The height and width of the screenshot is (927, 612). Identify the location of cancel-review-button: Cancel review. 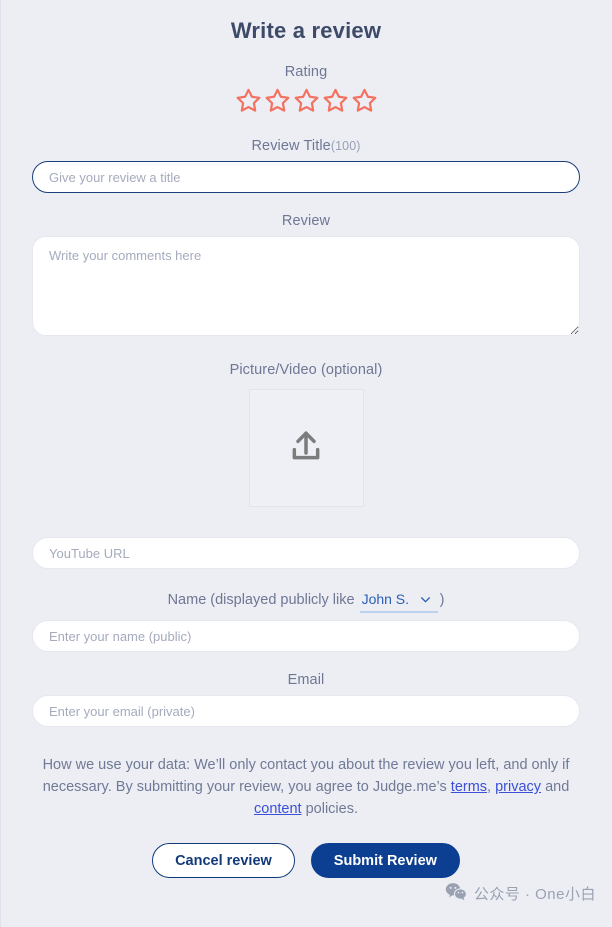
(223, 861).